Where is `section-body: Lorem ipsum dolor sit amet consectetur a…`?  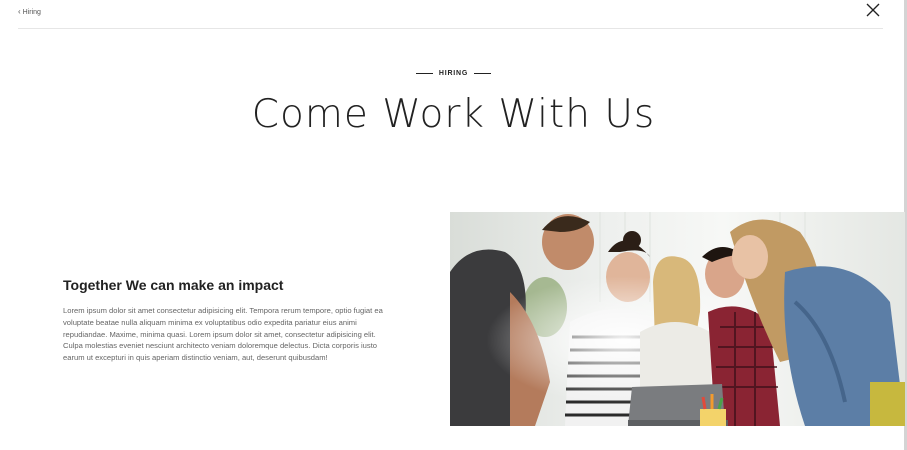 section-body: Lorem ipsum dolor sit amet consectetur a… is located at coordinates (223, 334).